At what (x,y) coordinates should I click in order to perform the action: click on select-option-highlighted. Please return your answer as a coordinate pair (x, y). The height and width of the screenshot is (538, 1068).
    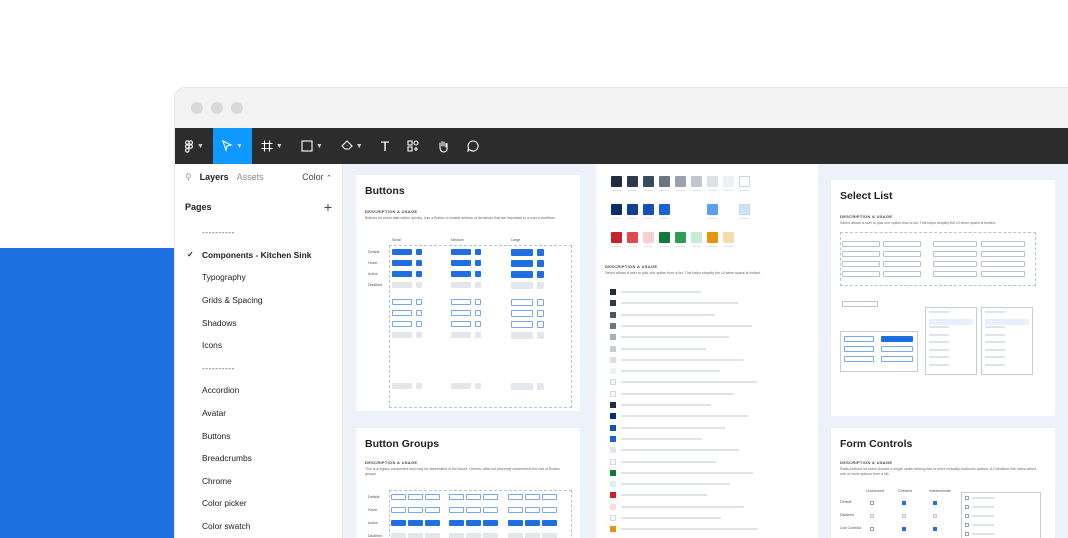
    Looking at the image, I should click on (897, 349).